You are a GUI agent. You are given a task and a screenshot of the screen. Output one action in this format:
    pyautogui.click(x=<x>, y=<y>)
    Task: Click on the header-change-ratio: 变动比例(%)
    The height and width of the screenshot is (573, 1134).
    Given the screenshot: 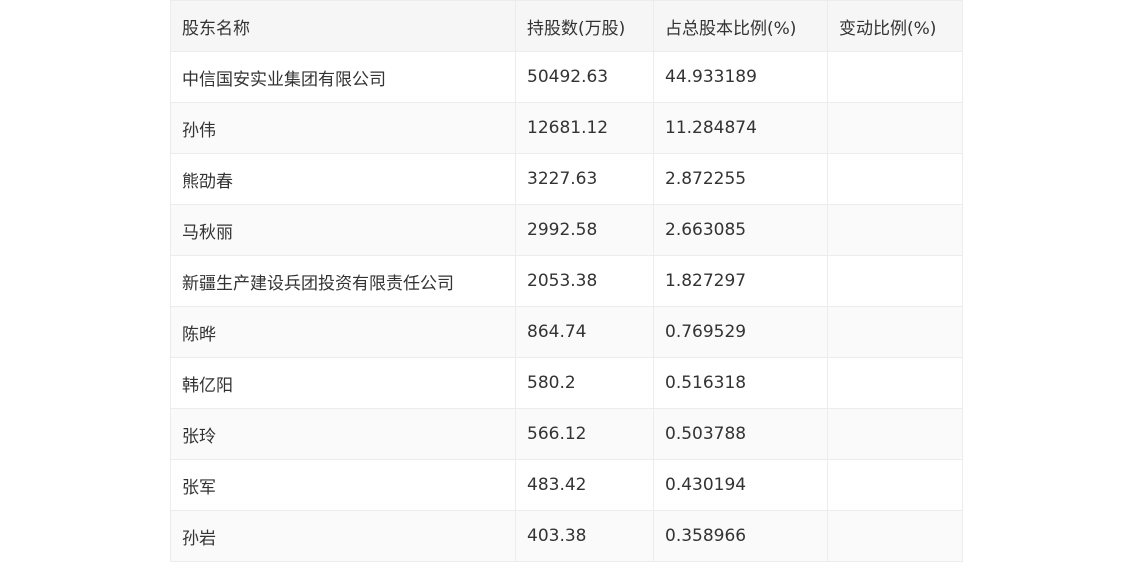 What is the action you would take?
    pyautogui.click(x=895, y=26)
    